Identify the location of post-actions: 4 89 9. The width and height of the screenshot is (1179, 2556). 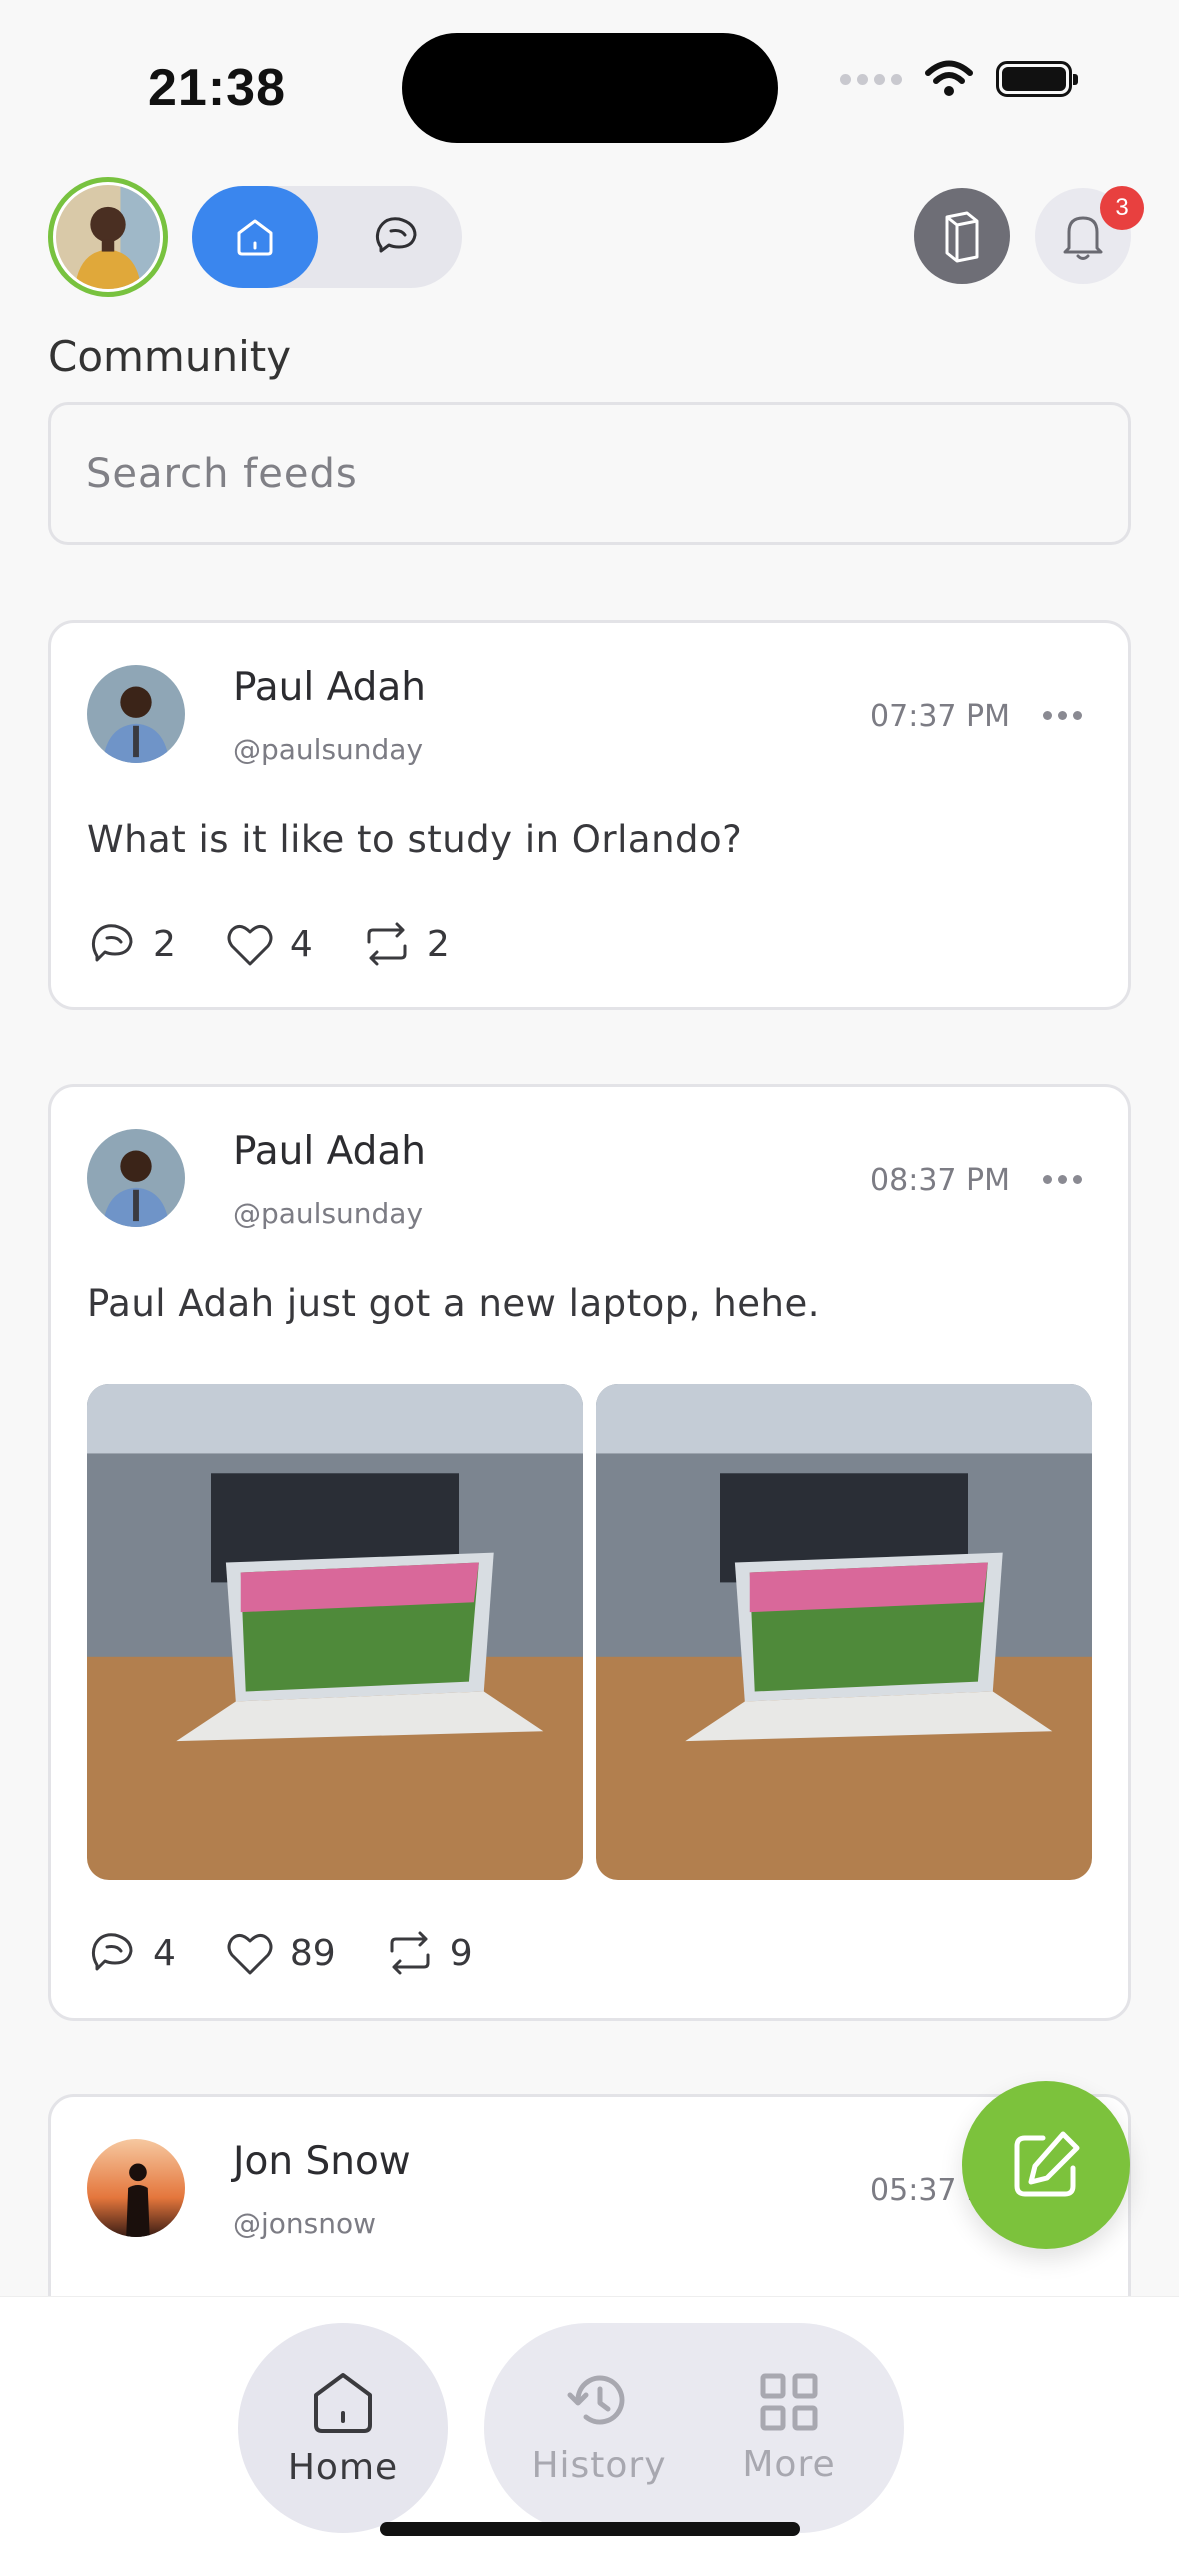
(304, 1953).